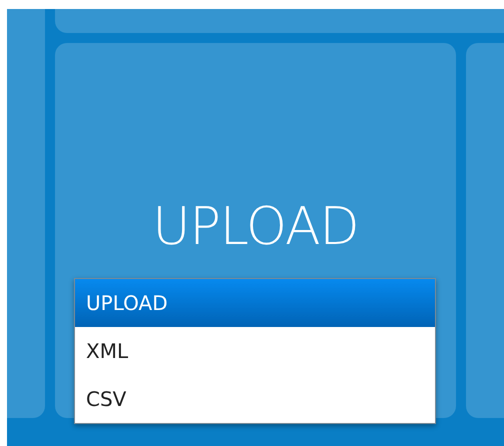  Describe the element at coordinates (255, 351) in the screenshot. I see `menu-item: XML` at that location.